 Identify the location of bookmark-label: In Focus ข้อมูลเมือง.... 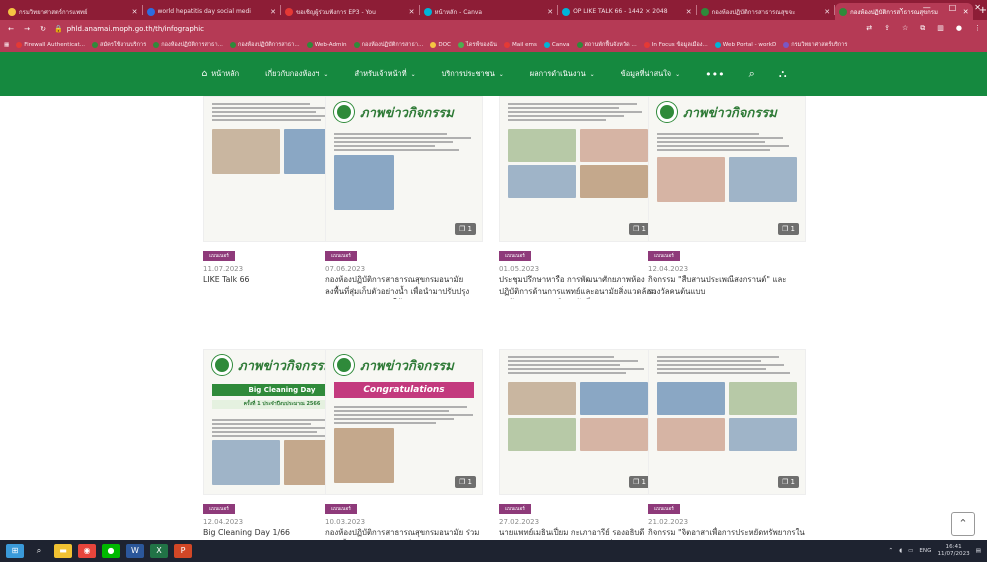
(679, 44).